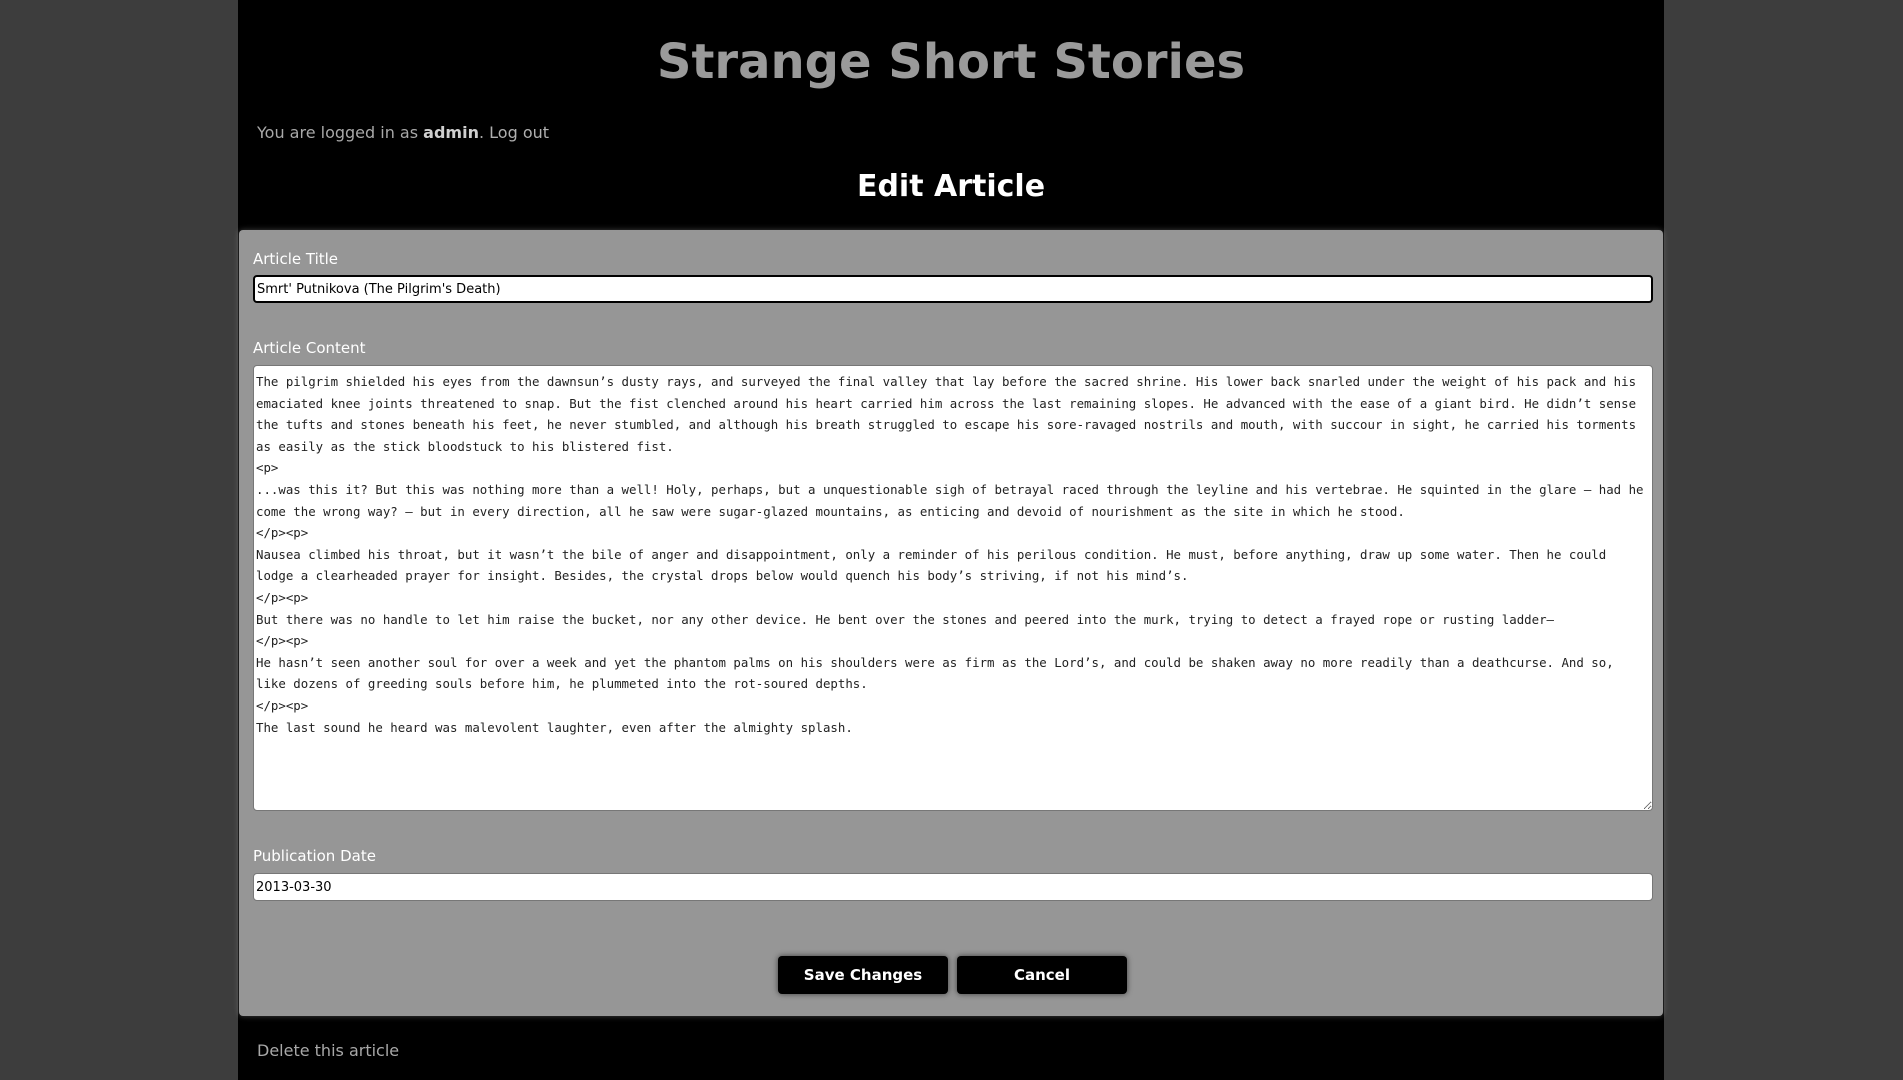 This screenshot has height=1080, width=1903. Describe the element at coordinates (296, 259) in the screenshot. I see `article-title-label: Article Title` at that location.